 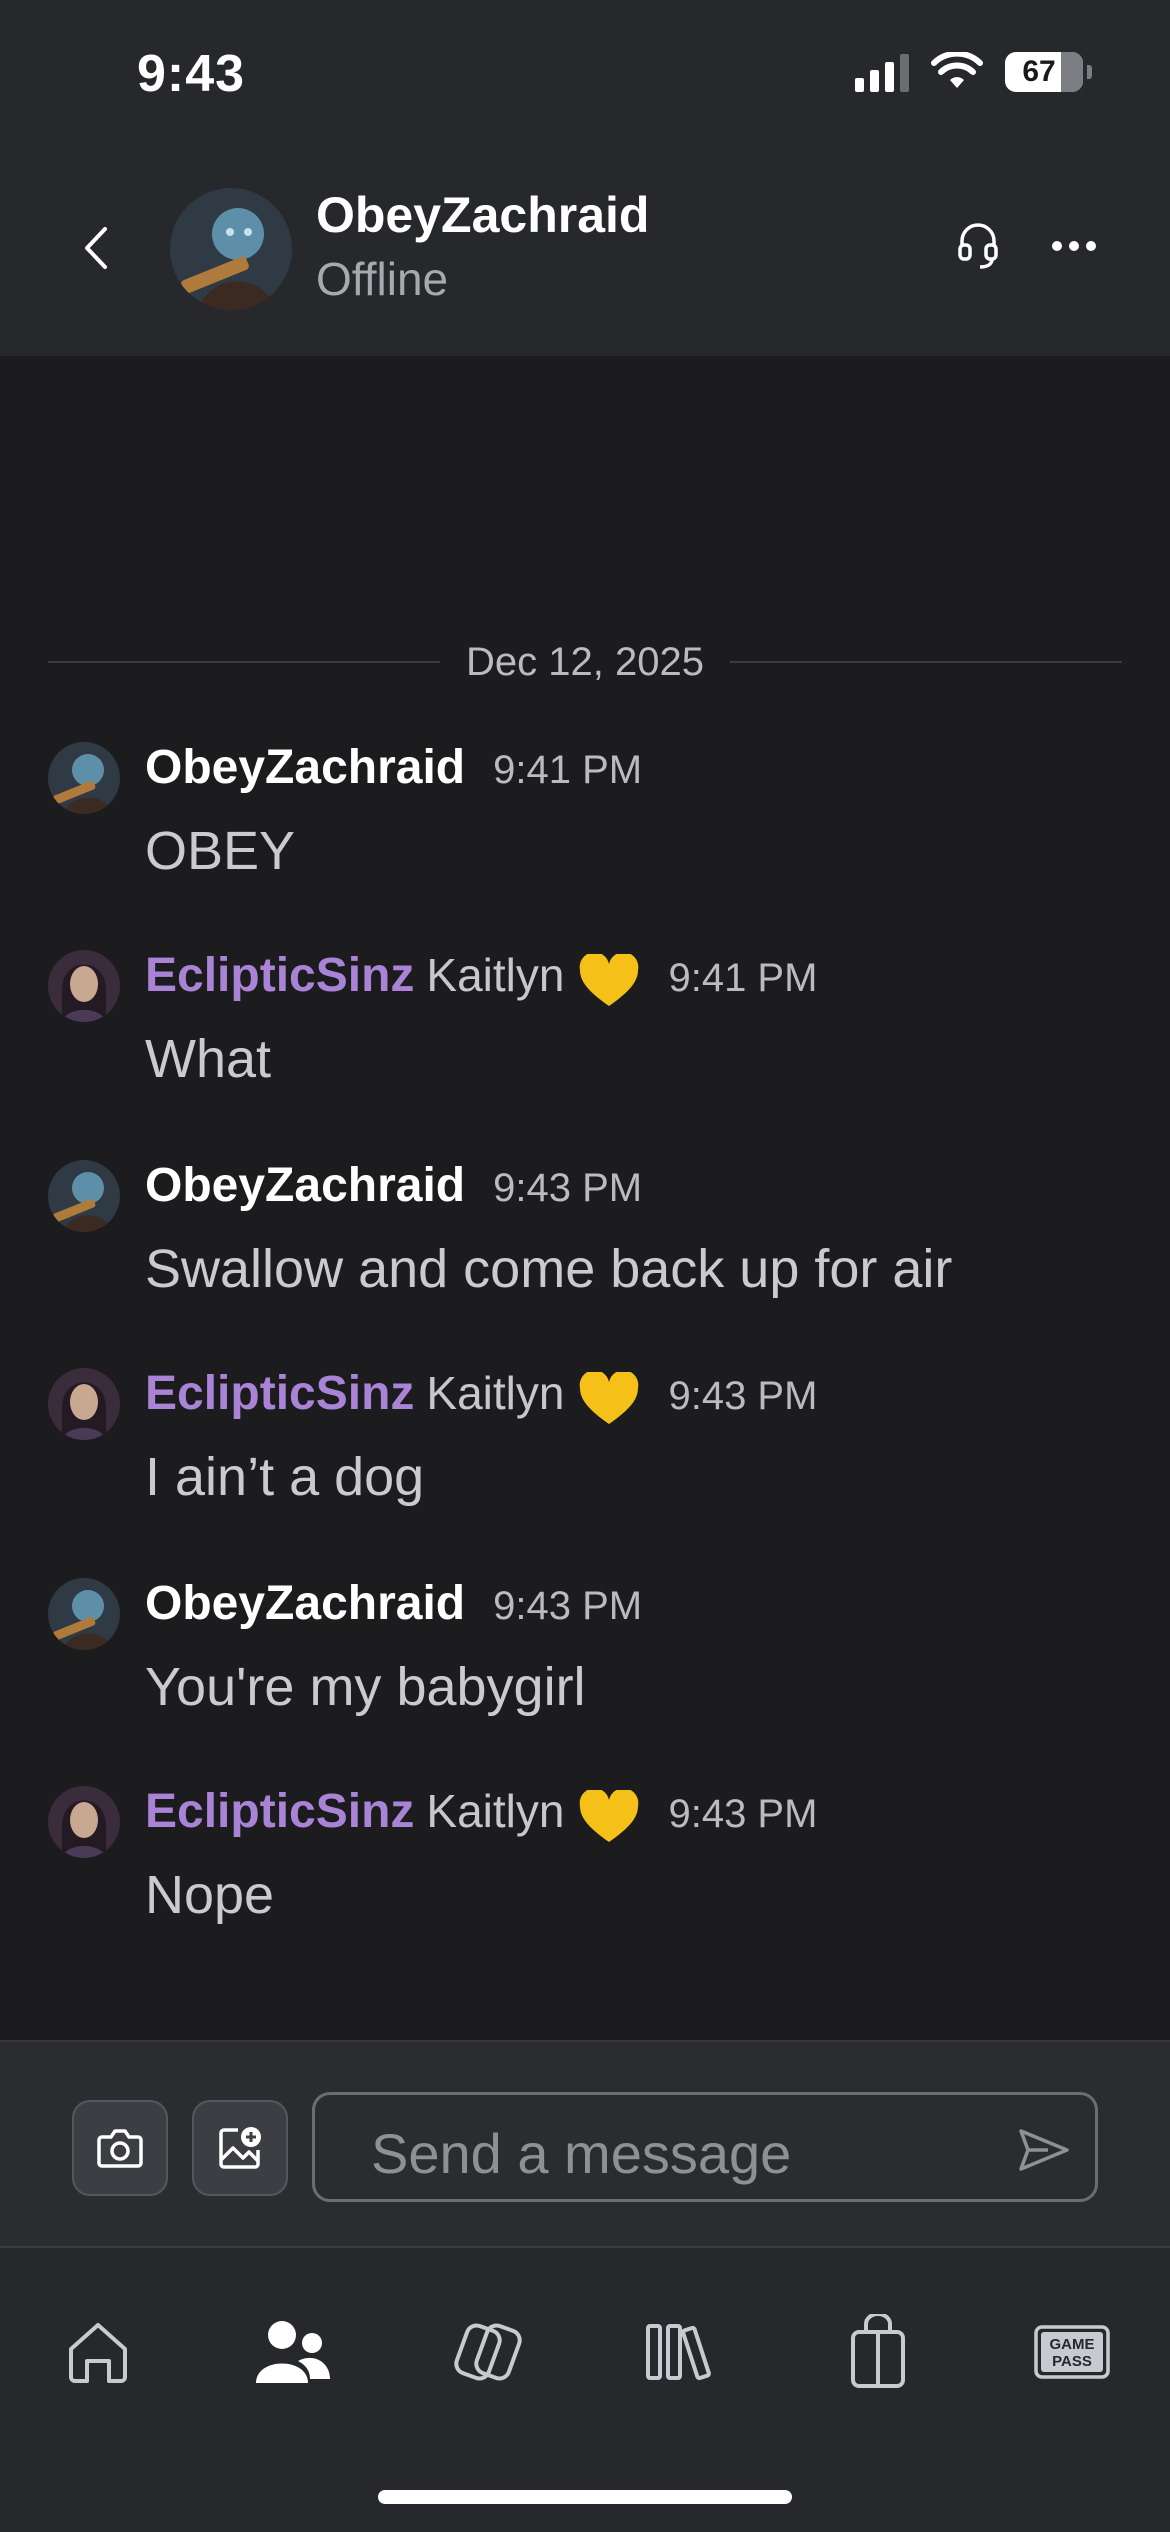 I want to click on back-button, so click(x=96, y=248).